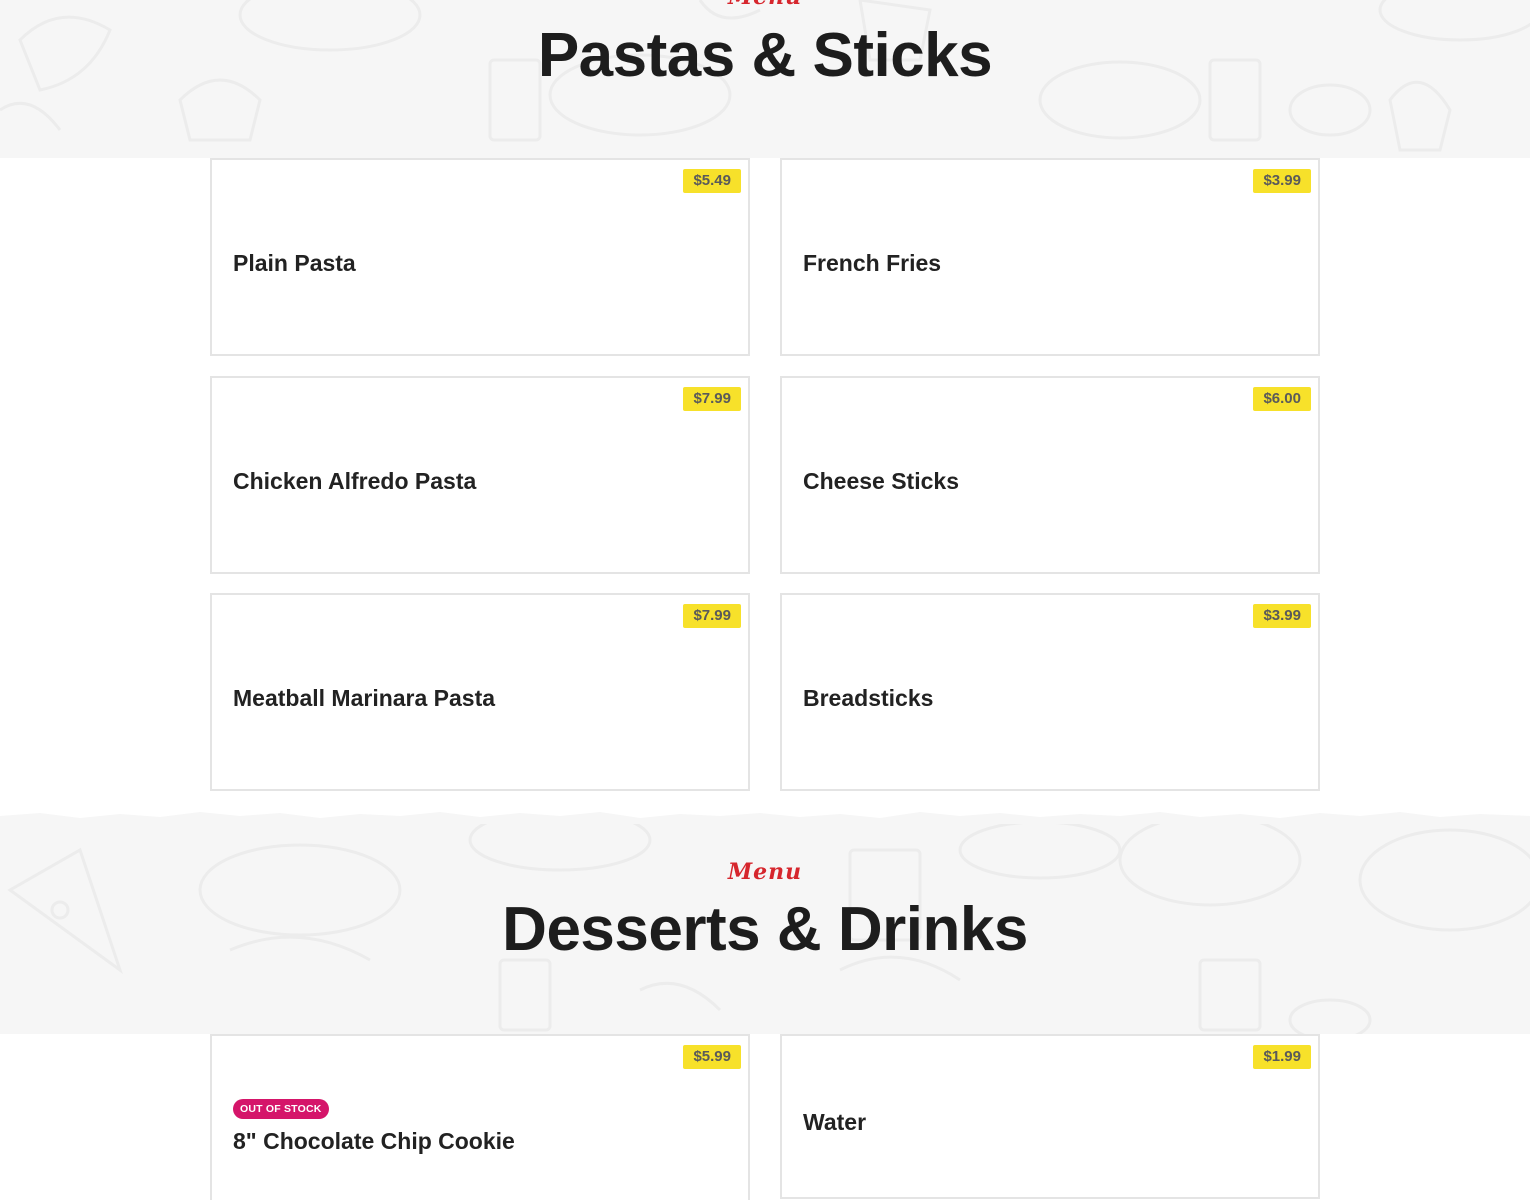  What do you see at coordinates (765, 818) in the screenshot?
I see `torn-paper-edge` at bounding box center [765, 818].